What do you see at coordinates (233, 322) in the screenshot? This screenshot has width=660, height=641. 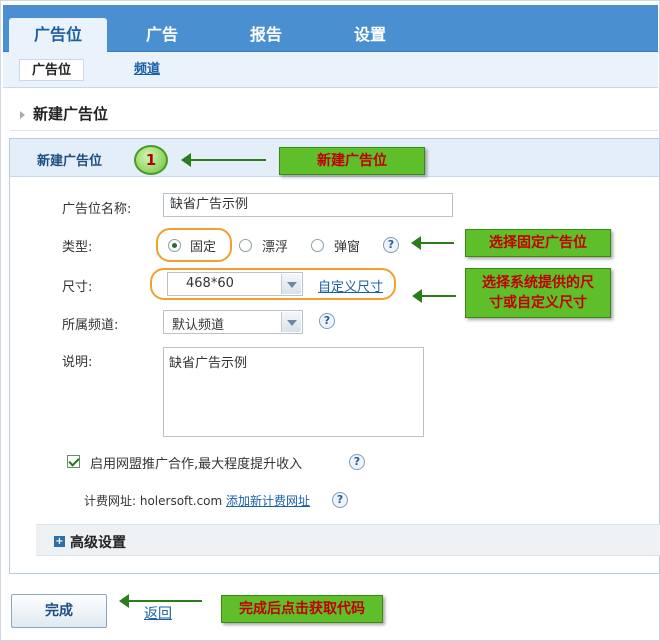 I see `channel-select: 默认频道` at bounding box center [233, 322].